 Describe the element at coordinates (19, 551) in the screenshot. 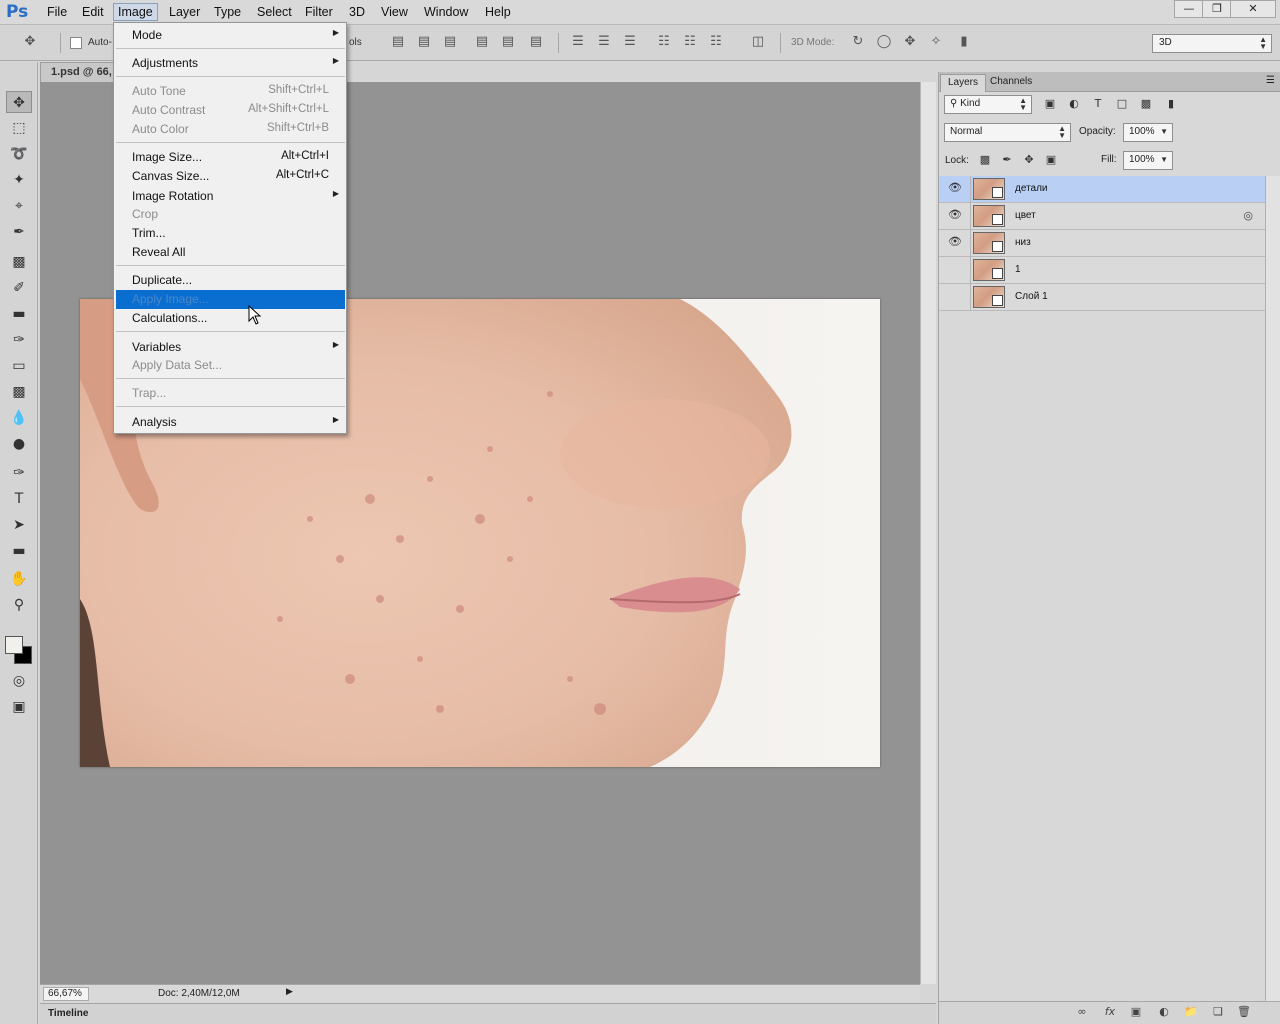

I see `rectangle-tool-icon: ▬` at that location.